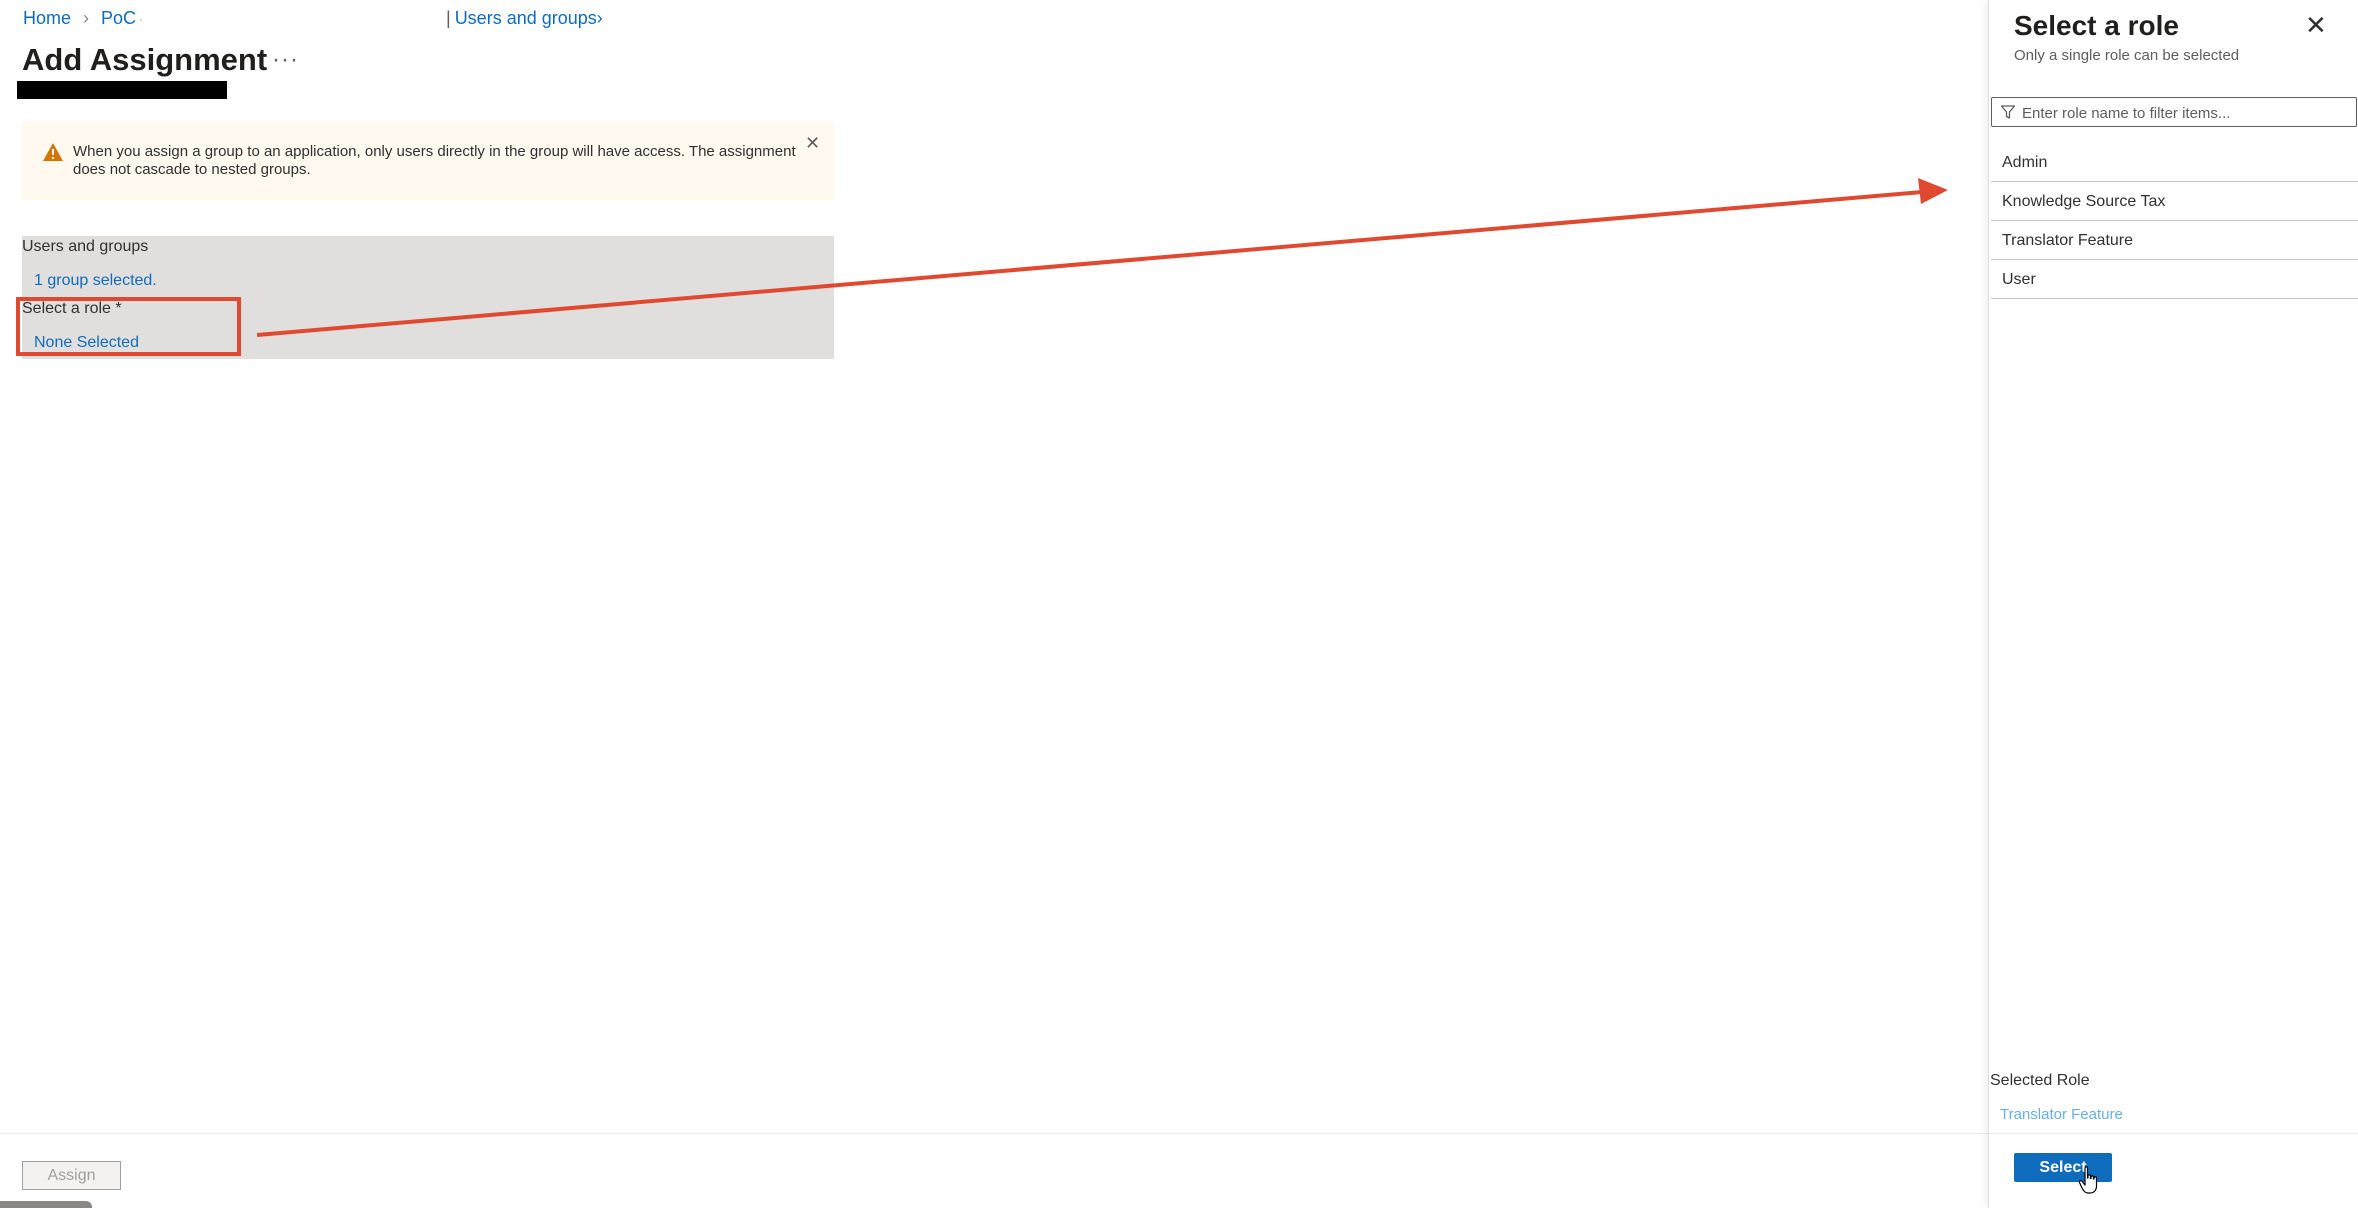 Image resolution: width=2358 pixels, height=1208 pixels. What do you see at coordinates (2127, 55) in the screenshot?
I see `panel-subtitle: Only a single role can be selected` at bounding box center [2127, 55].